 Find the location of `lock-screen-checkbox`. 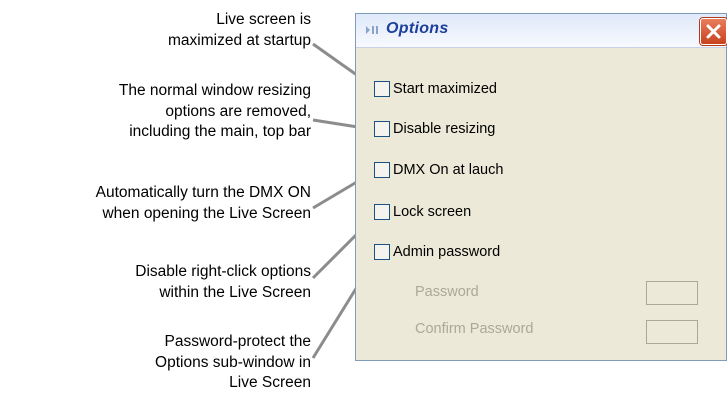

lock-screen-checkbox is located at coordinates (382, 212).